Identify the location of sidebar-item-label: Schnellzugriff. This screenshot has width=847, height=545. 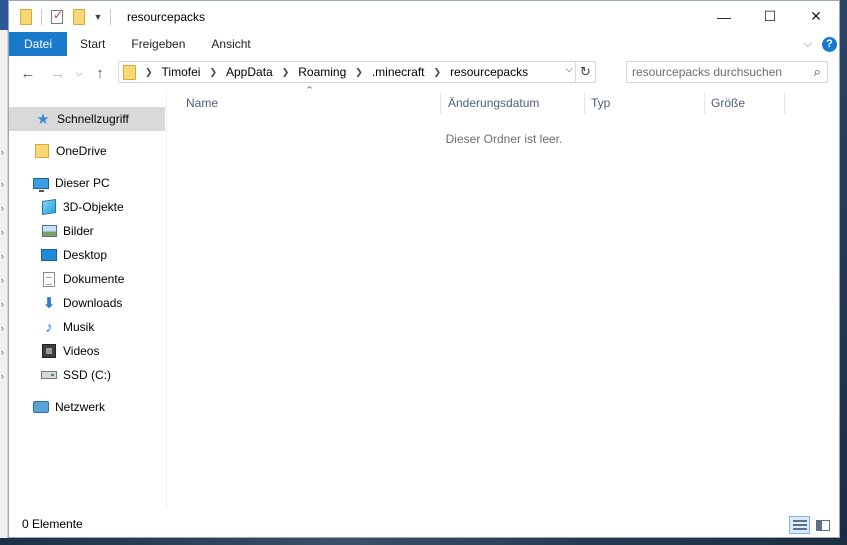
(93, 119).